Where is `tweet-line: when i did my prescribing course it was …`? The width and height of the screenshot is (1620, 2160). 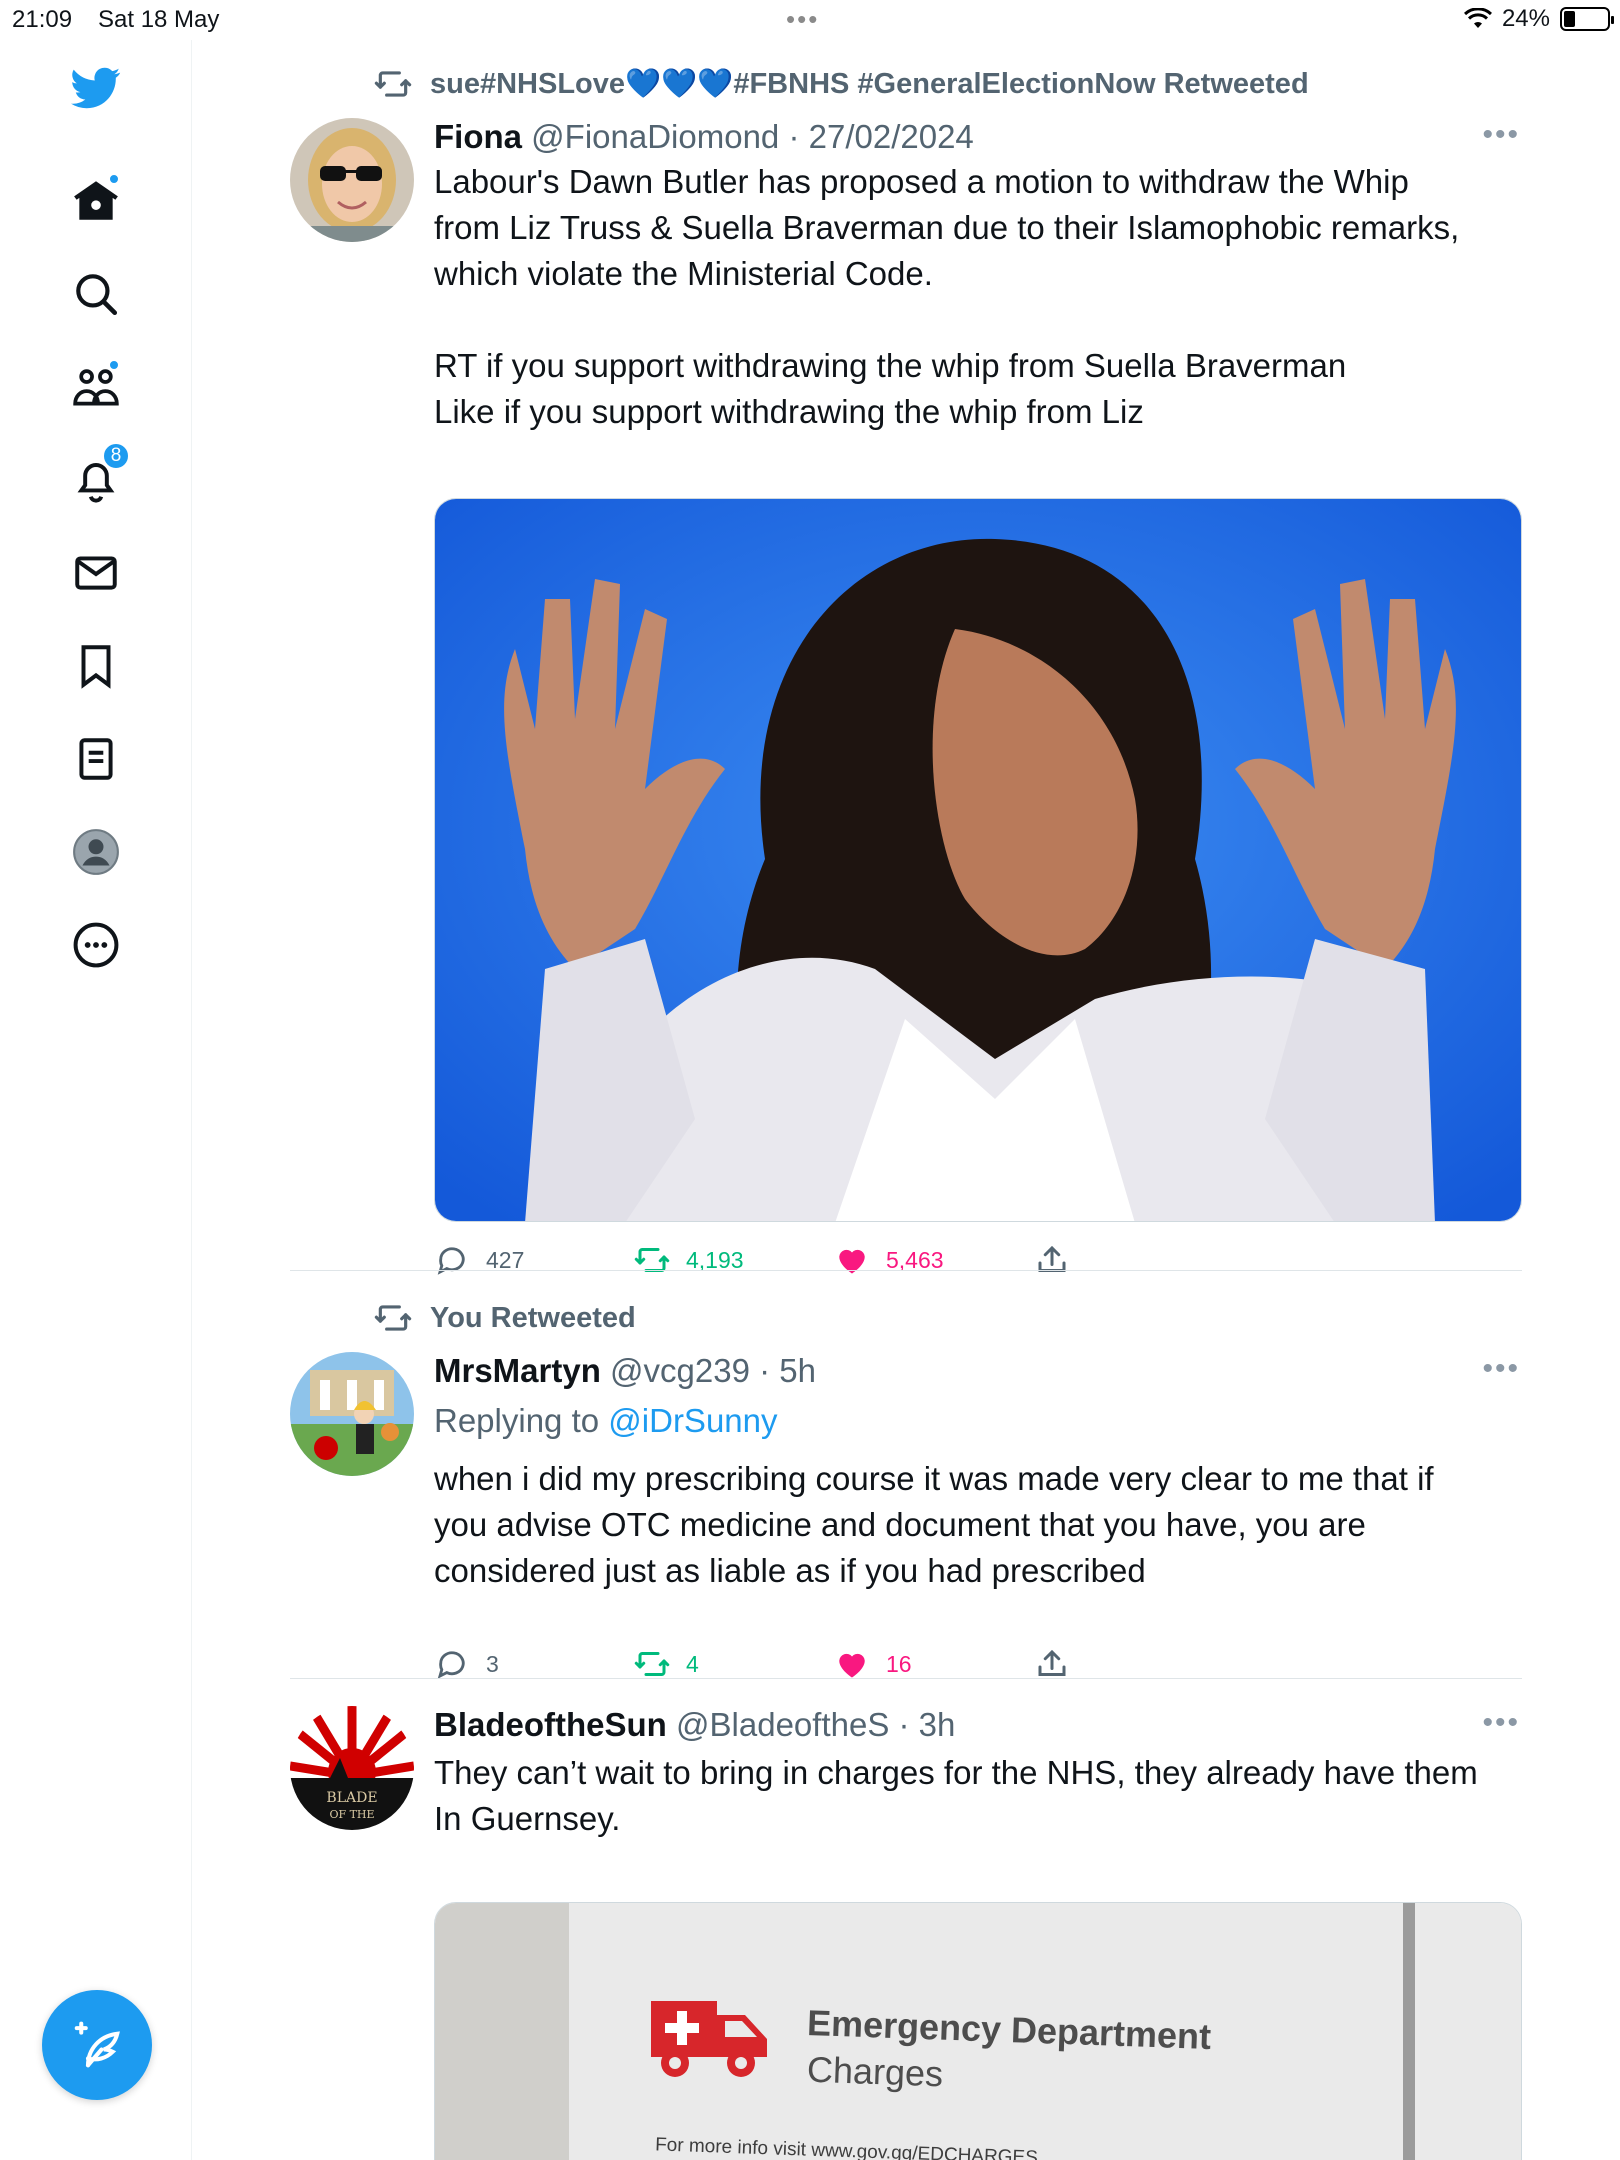
tweet-line: when i did my prescribing course it was … is located at coordinates (934, 1478).